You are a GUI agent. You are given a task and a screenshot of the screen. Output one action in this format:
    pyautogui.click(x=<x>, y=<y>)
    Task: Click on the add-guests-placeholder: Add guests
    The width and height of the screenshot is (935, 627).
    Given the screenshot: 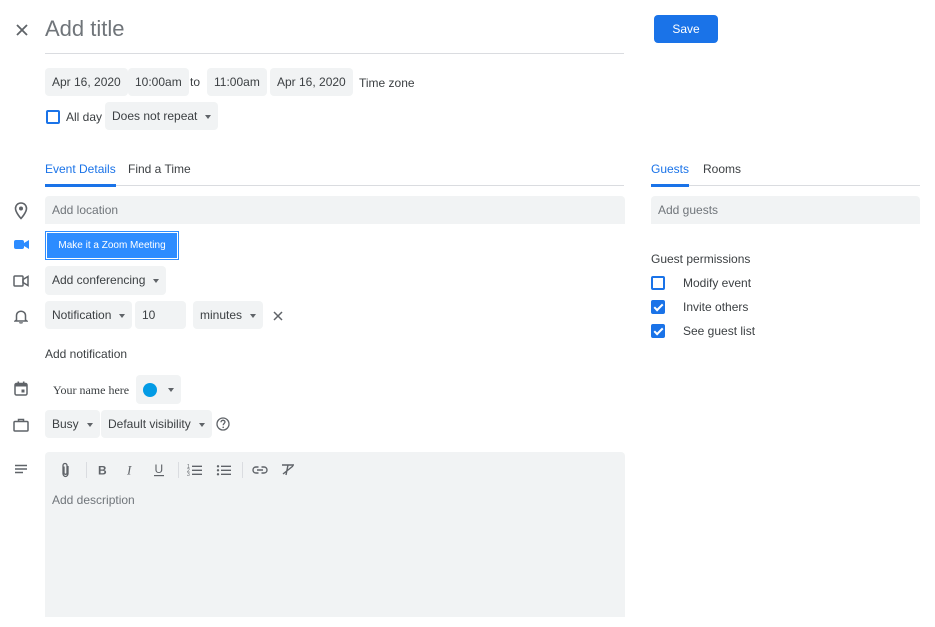 What is the action you would take?
    pyautogui.click(x=688, y=210)
    